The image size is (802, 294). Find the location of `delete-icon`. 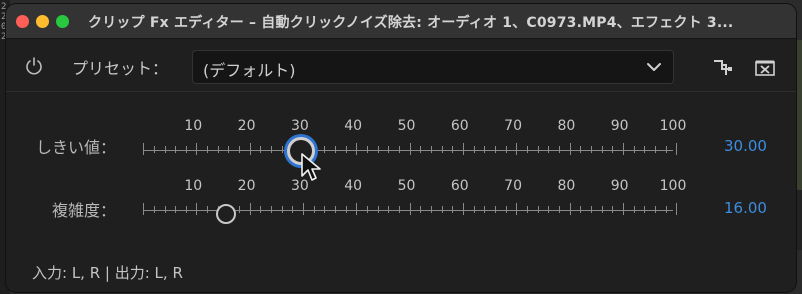

delete-icon is located at coordinates (765, 68).